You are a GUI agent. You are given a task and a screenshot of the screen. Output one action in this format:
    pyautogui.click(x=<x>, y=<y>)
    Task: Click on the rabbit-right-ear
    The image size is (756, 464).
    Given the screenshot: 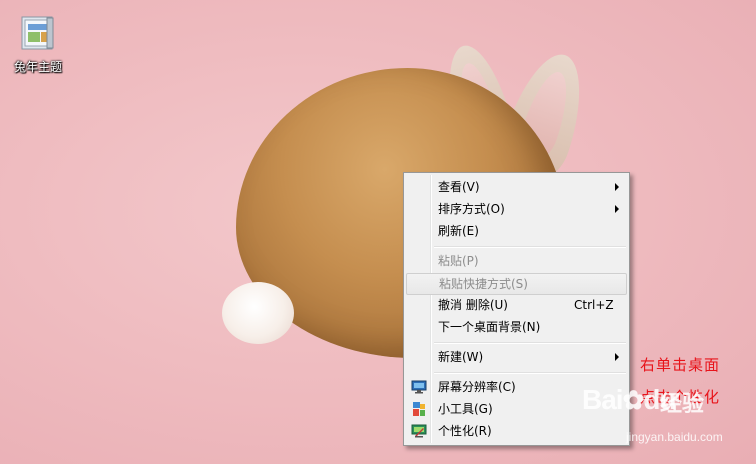 What is the action you would take?
    pyautogui.click(x=545, y=117)
    